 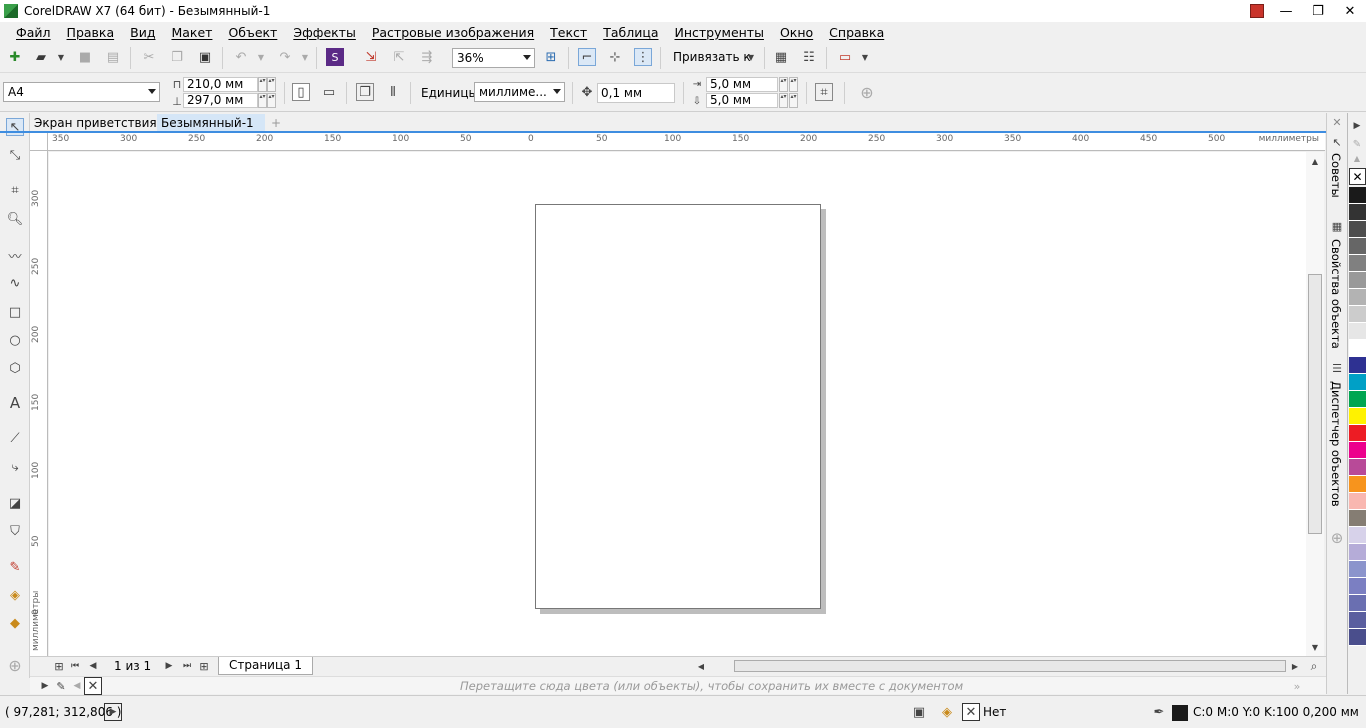 What do you see at coordinates (809, 57) in the screenshot?
I see `options-icon: ☷` at bounding box center [809, 57].